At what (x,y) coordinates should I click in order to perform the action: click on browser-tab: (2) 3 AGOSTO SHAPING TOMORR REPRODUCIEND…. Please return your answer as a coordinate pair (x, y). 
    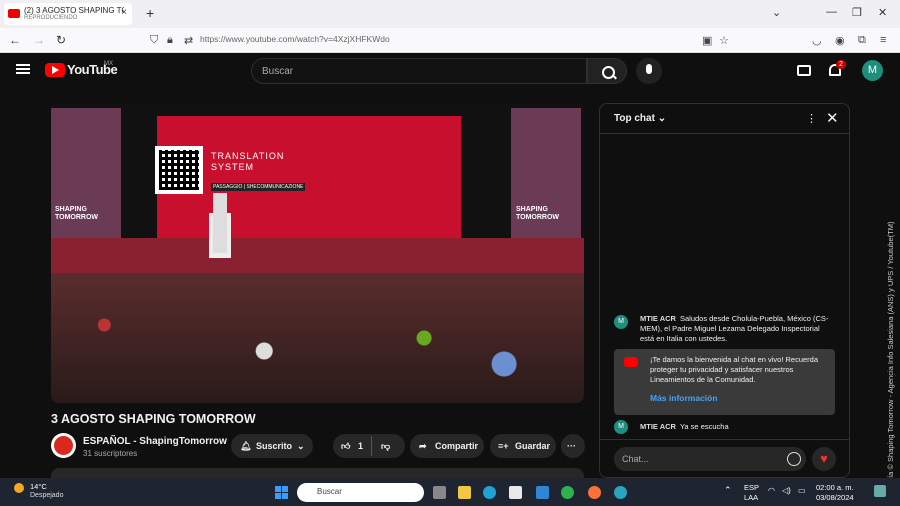
    Looking at the image, I should click on (68, 14).